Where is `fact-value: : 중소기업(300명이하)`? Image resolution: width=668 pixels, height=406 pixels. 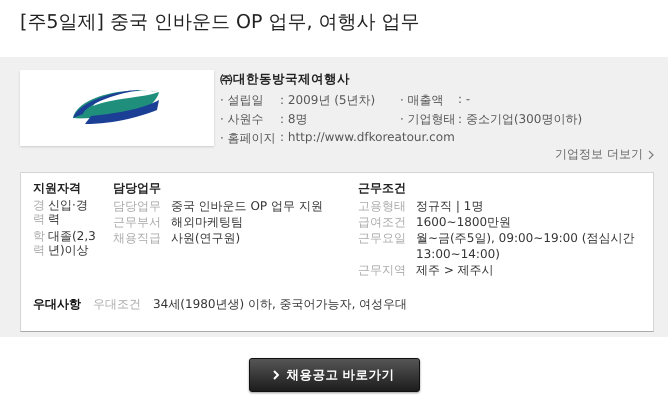 fact-value: : 중소기업(300명이하) is located at coordinates (521, 119).